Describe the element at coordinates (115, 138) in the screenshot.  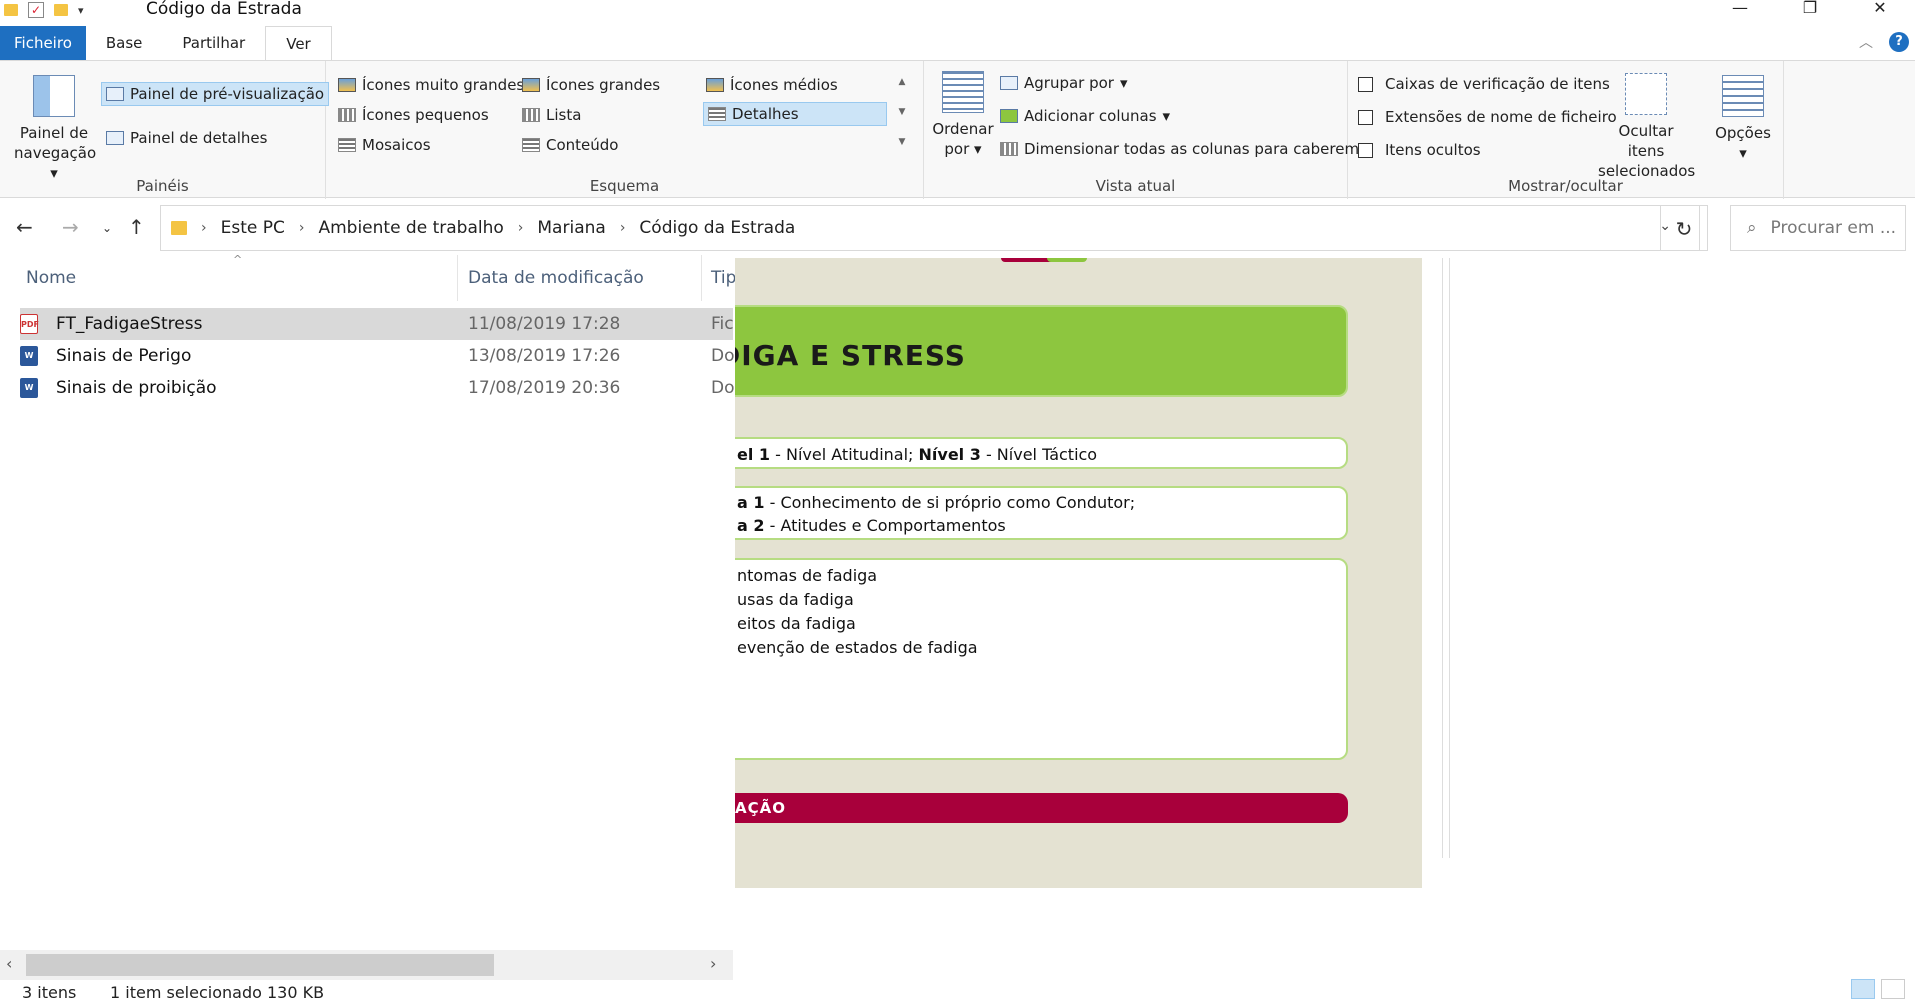
I see `details-pane-icon` at that location.